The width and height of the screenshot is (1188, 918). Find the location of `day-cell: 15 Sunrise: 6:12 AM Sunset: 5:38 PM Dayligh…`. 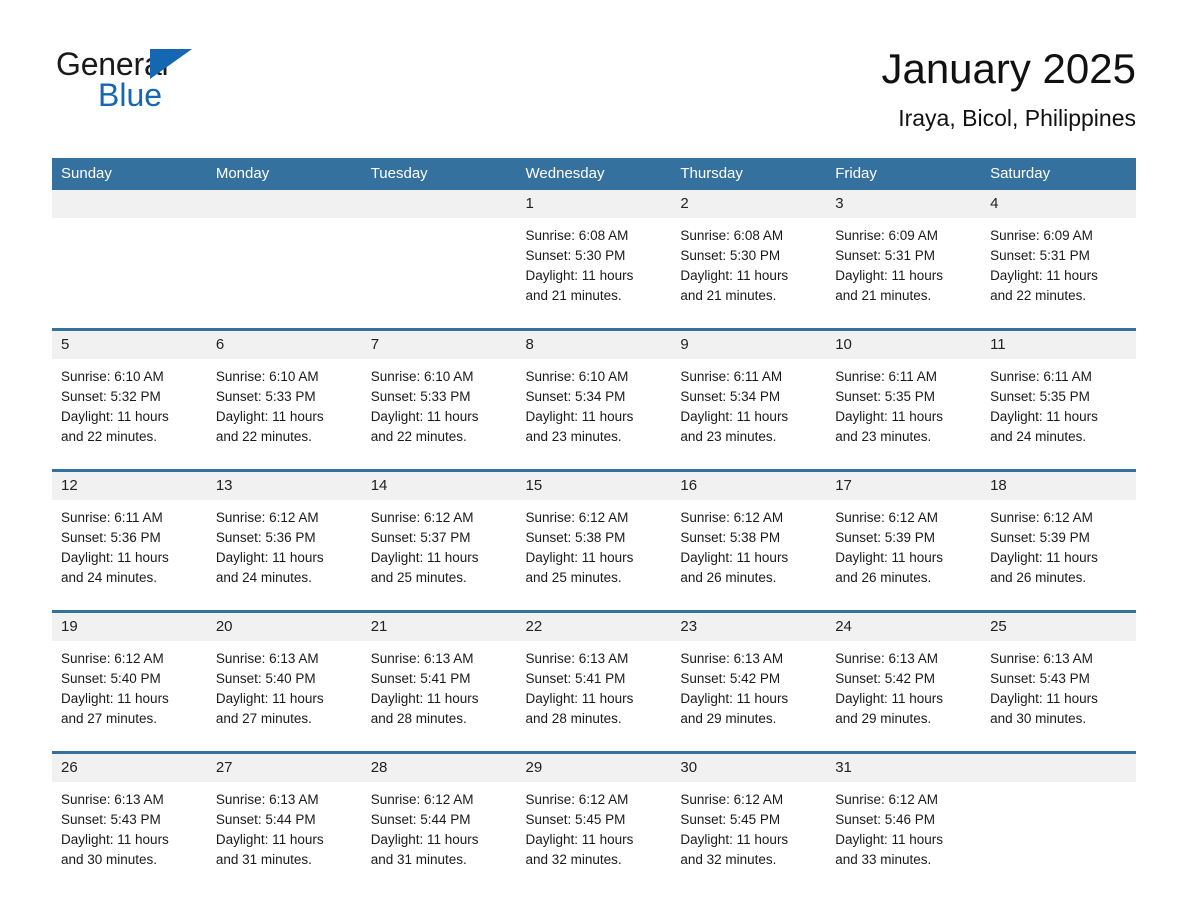

day-cell: 15 Sunrise: 6:12 AM Sunset: 5:38 PM Dayligh… is located at coordinates (594, 536).